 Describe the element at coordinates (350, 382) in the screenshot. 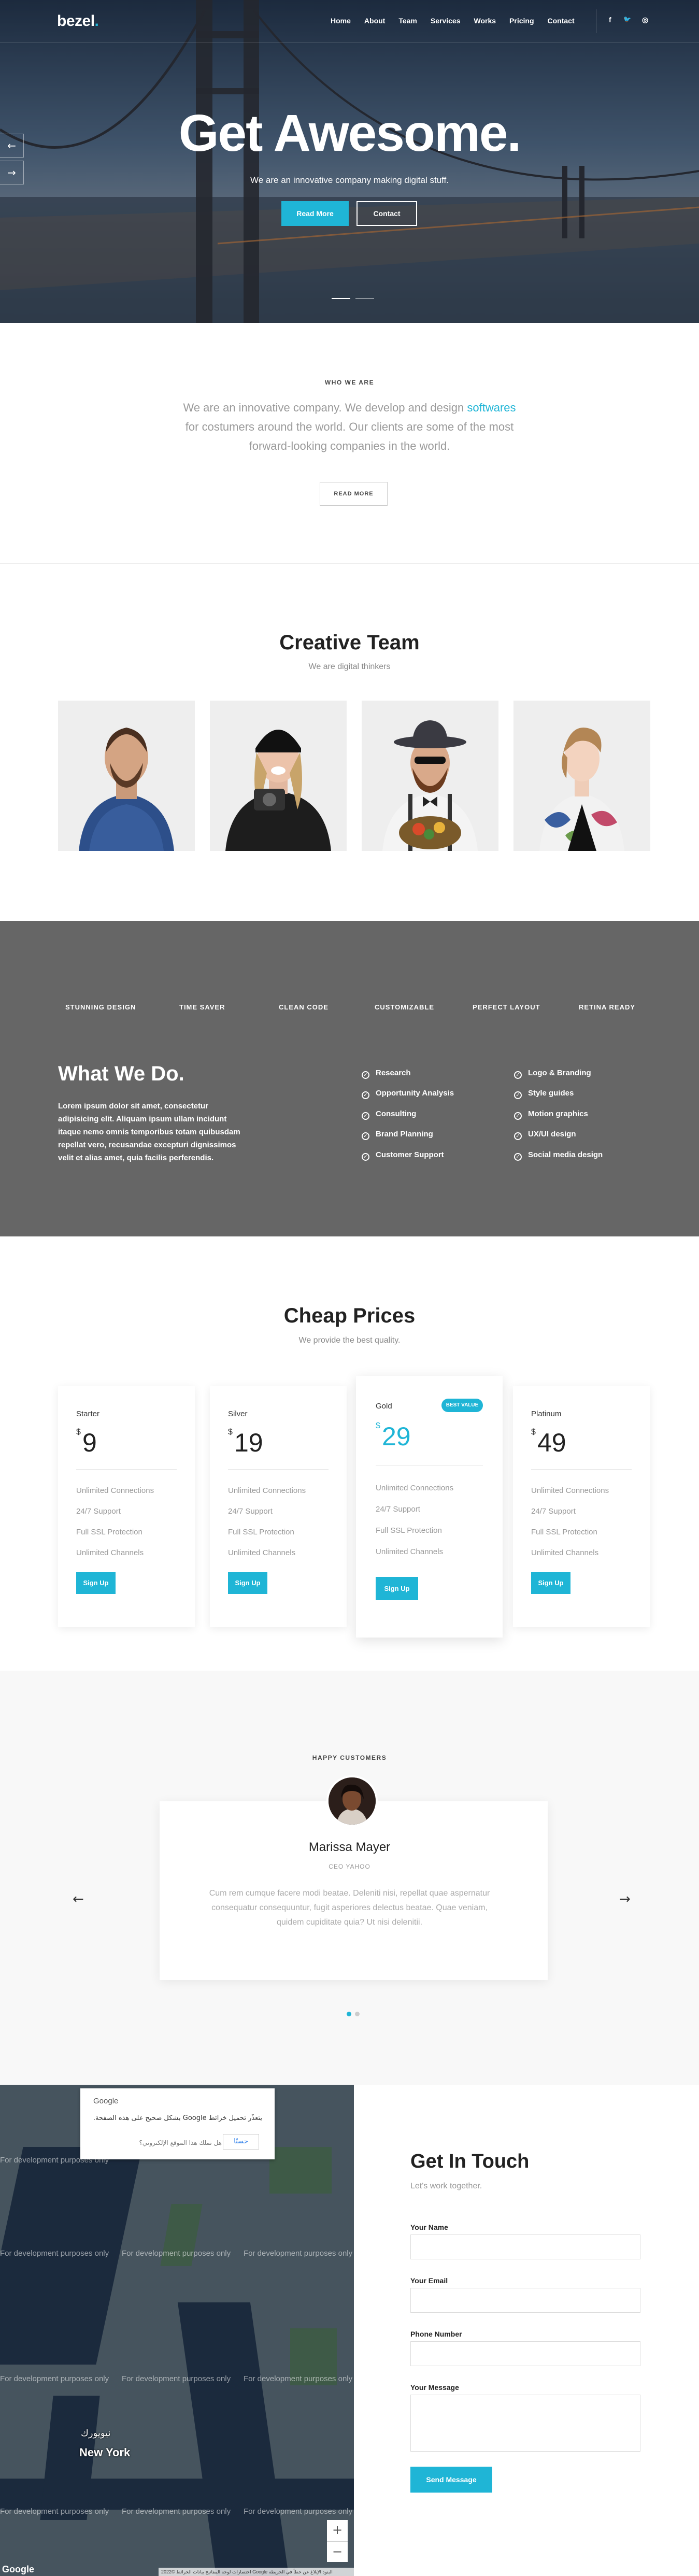

I see `about-label: WHO WE ARE` at that location.